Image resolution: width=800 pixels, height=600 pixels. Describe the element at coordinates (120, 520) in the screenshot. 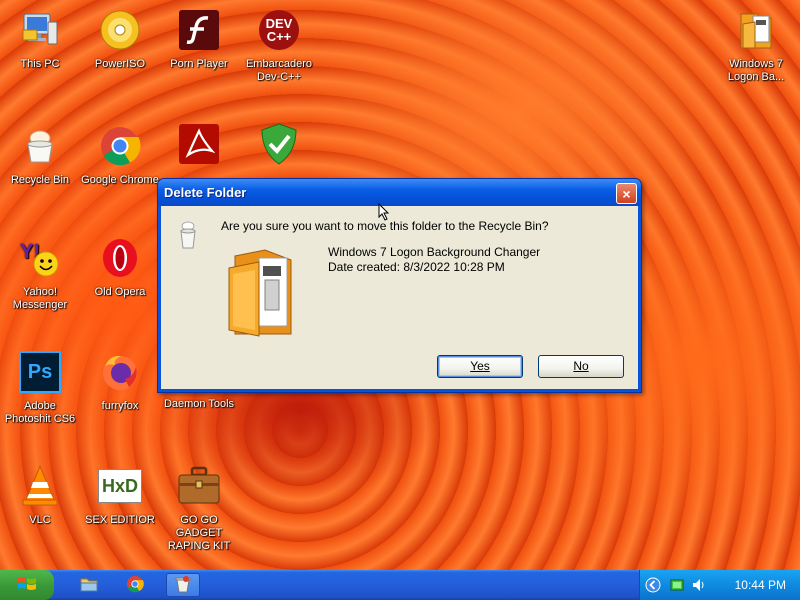

I see `desktop-icon-label: SEX EDITIOR` at that location.